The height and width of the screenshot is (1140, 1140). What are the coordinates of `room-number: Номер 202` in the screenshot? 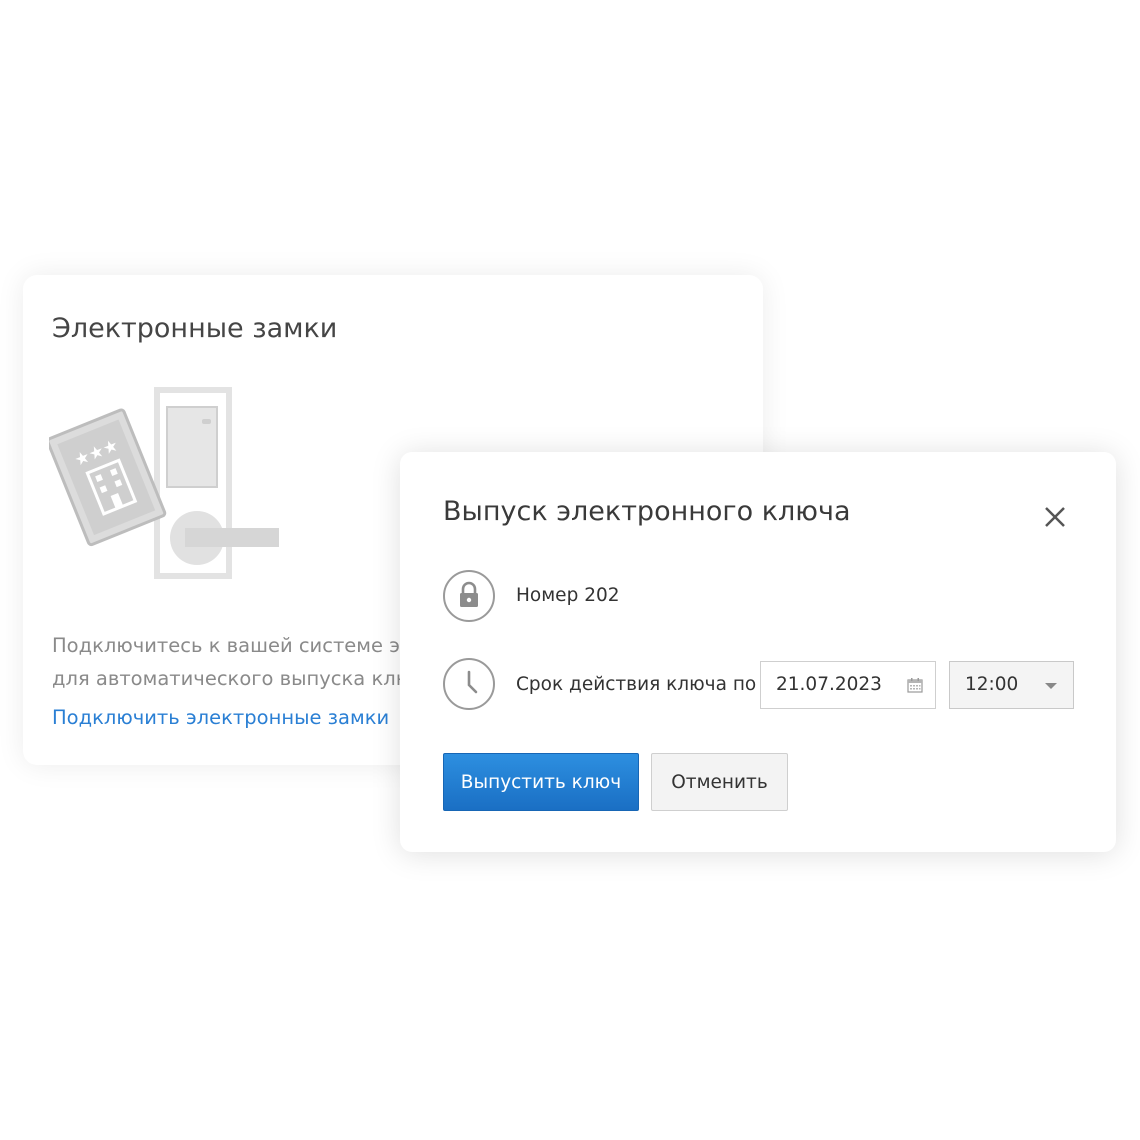 It's located at (568, 595).